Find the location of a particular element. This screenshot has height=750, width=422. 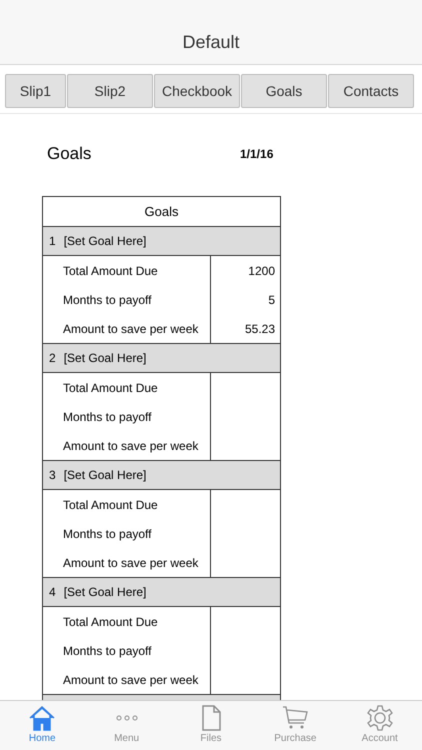

more-icon is located at coordinates (127, 718).